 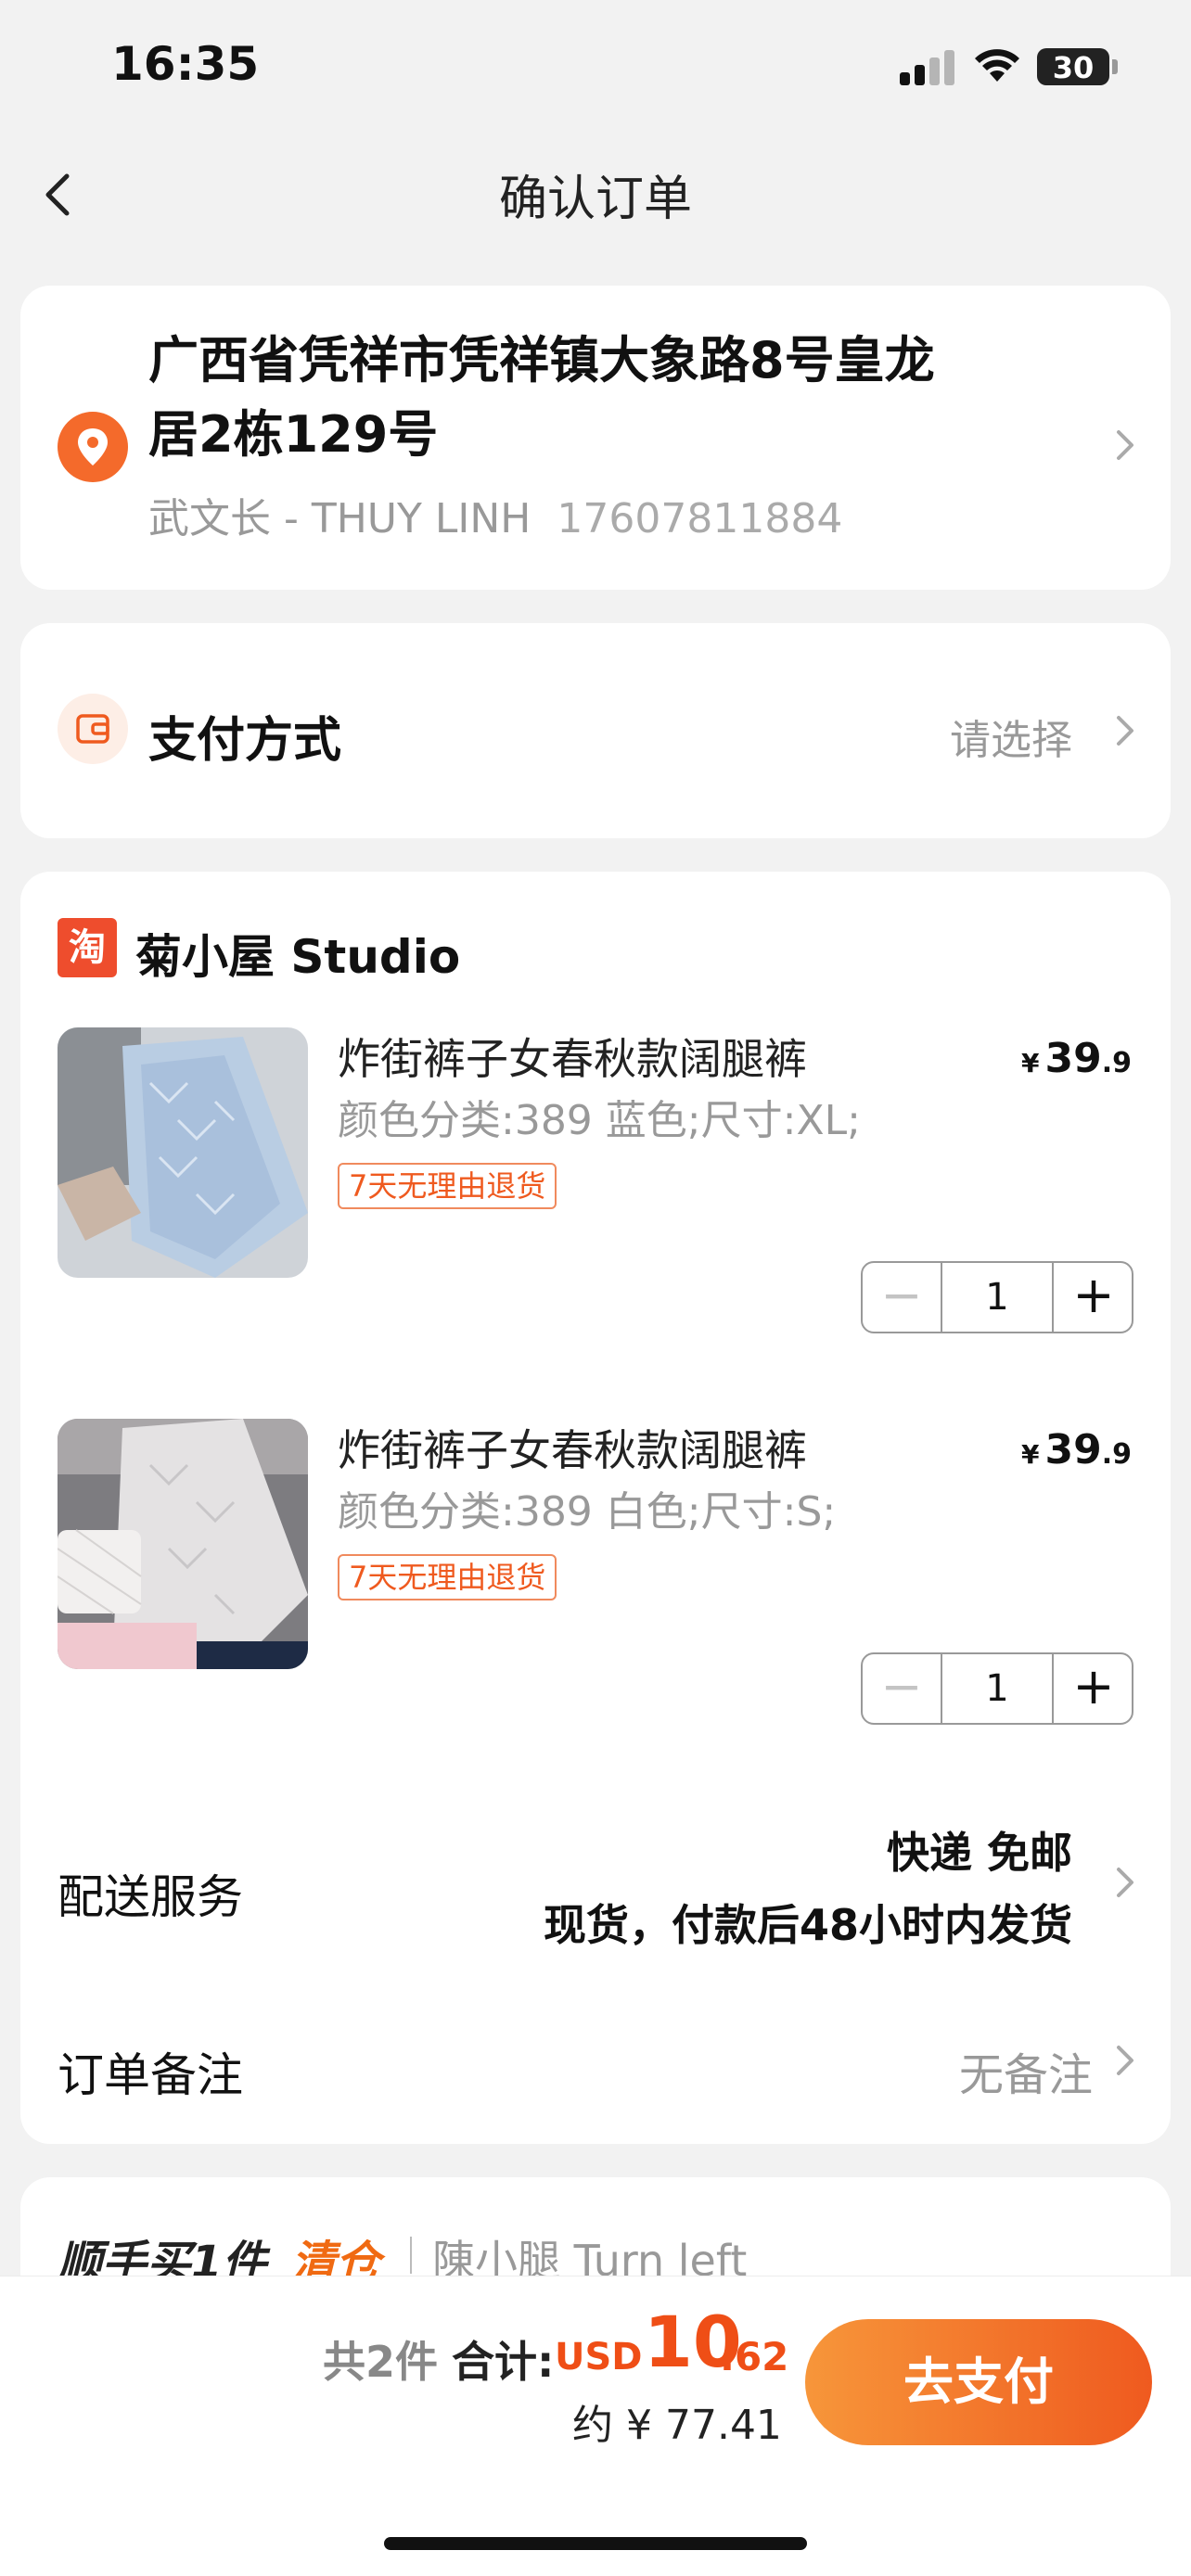 I want to click on checkout-bar: 共2件 合计: USD 10 .62 约 ¥ 77.41 去支付, so click(x=595, y=2426).